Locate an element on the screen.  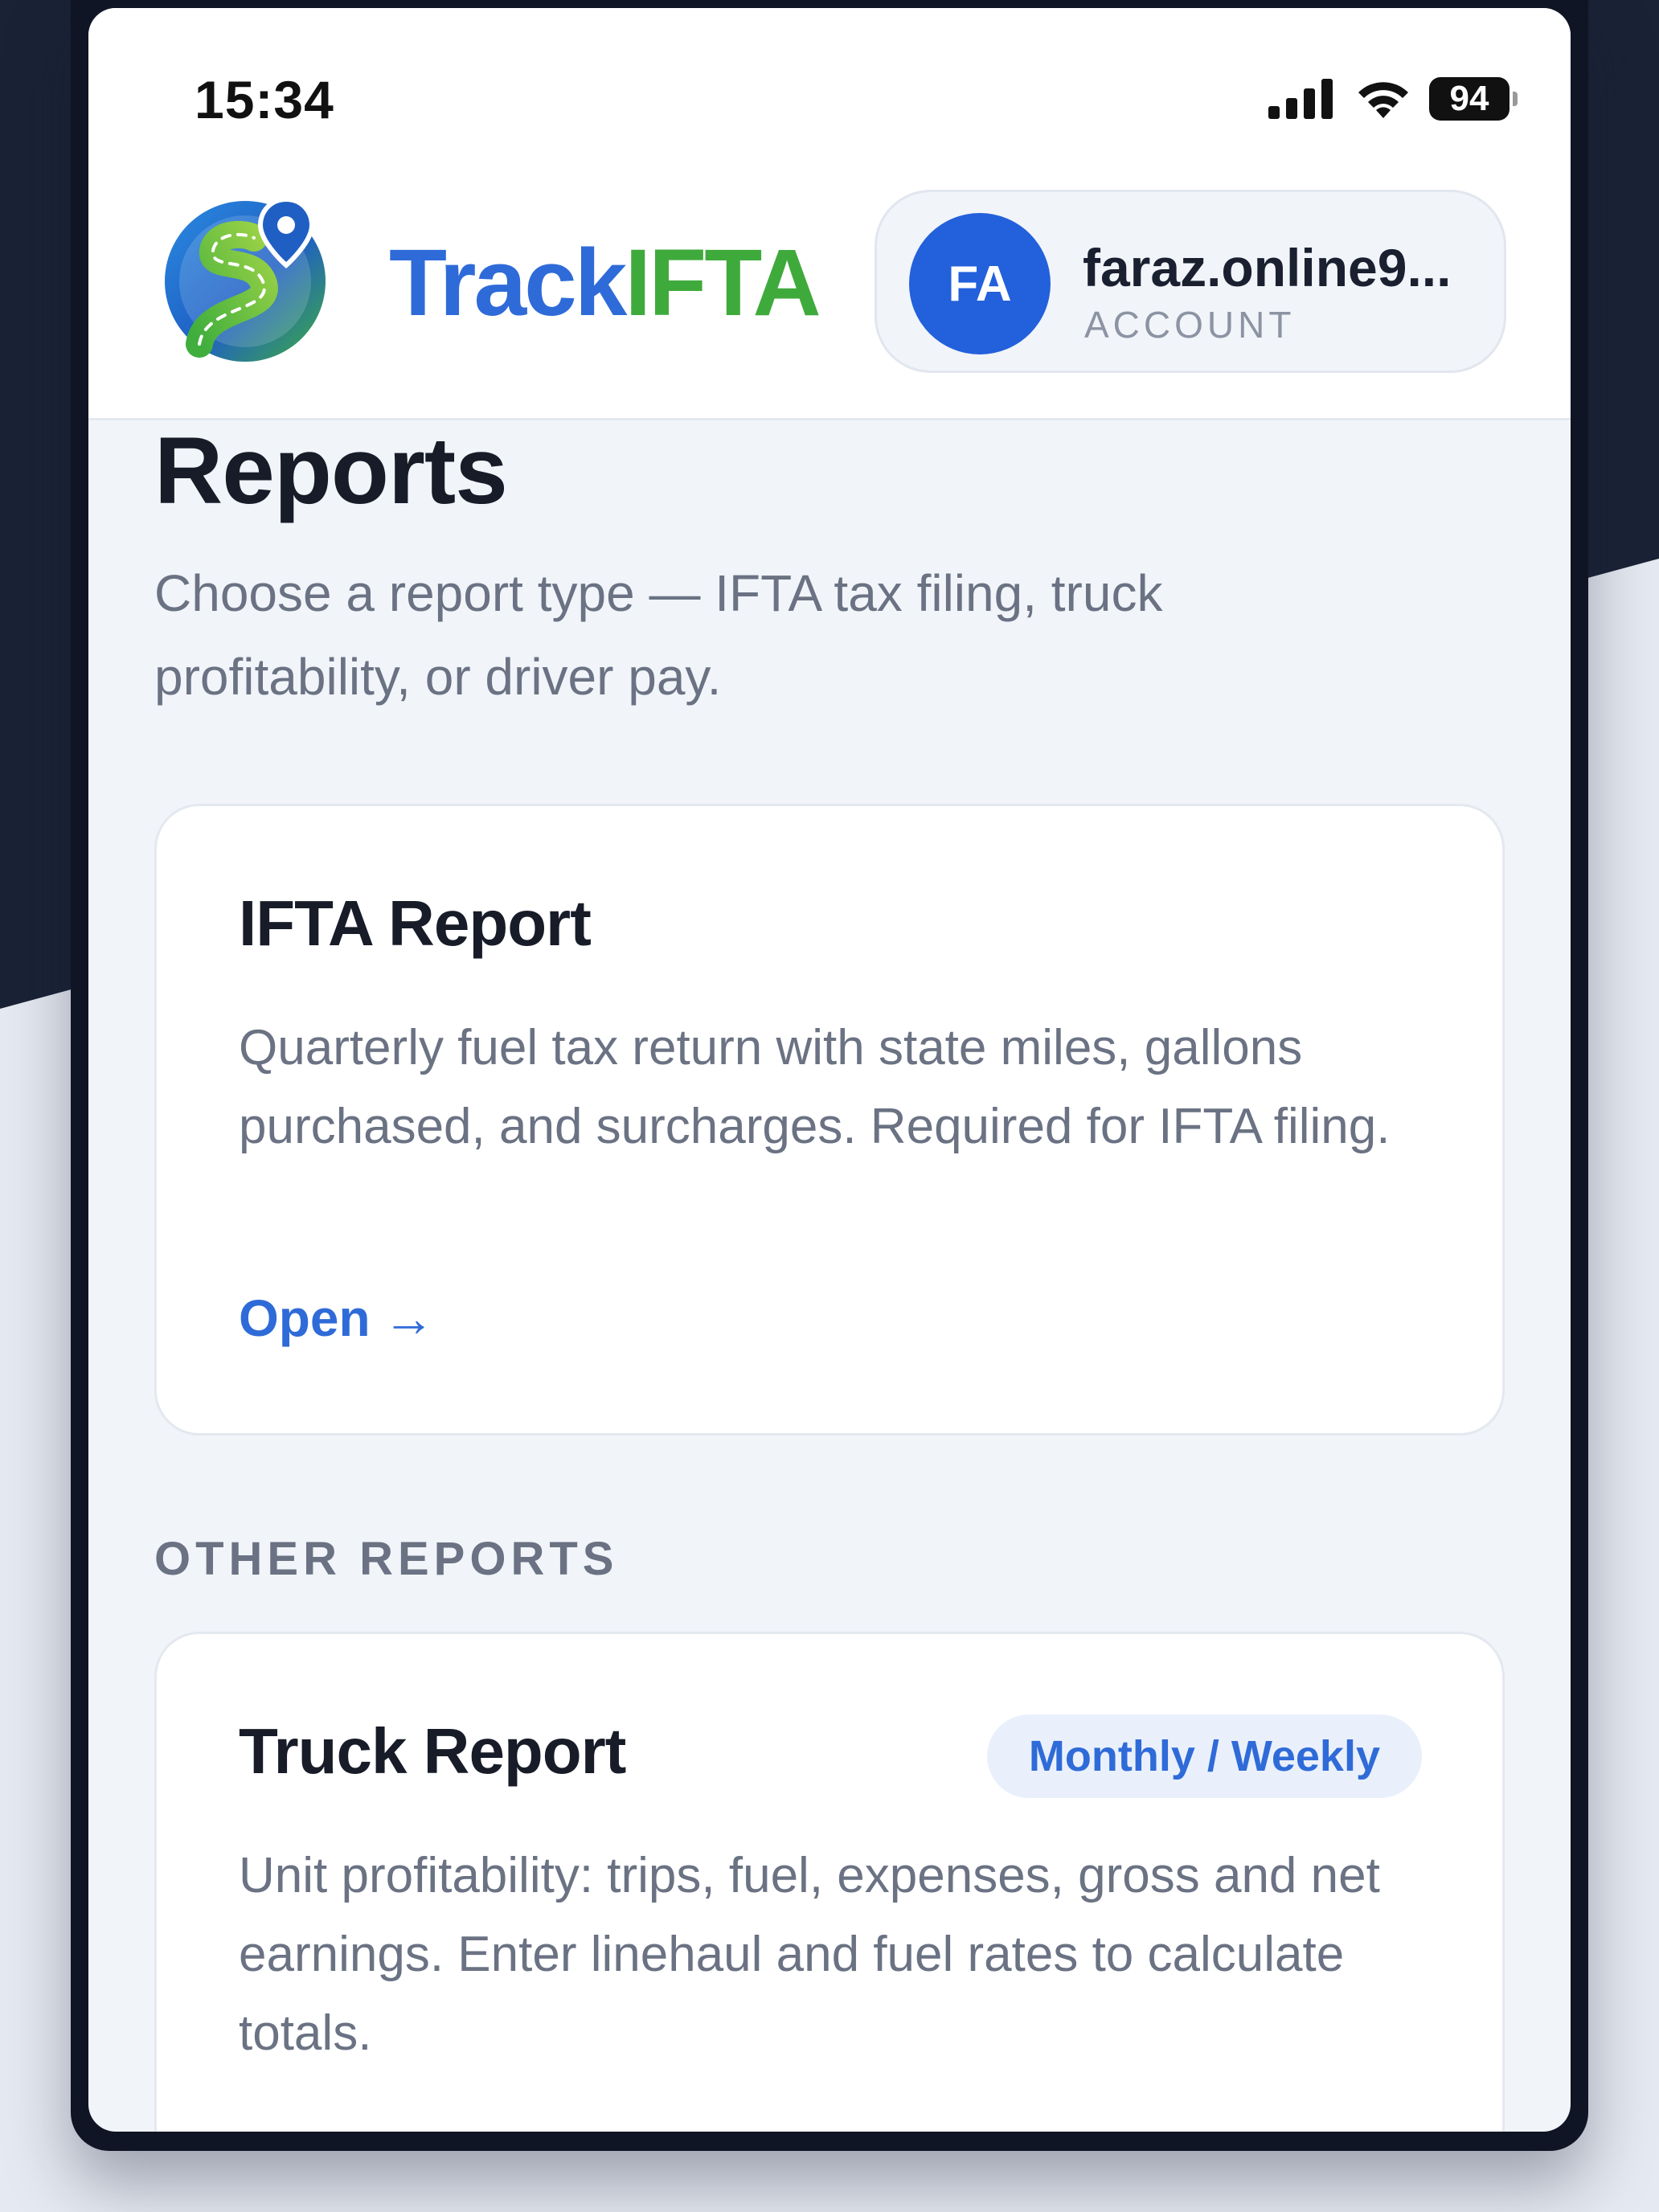
account-button: FA faraz.online9... ACCOUNT is located at coordinates (1190, 281).